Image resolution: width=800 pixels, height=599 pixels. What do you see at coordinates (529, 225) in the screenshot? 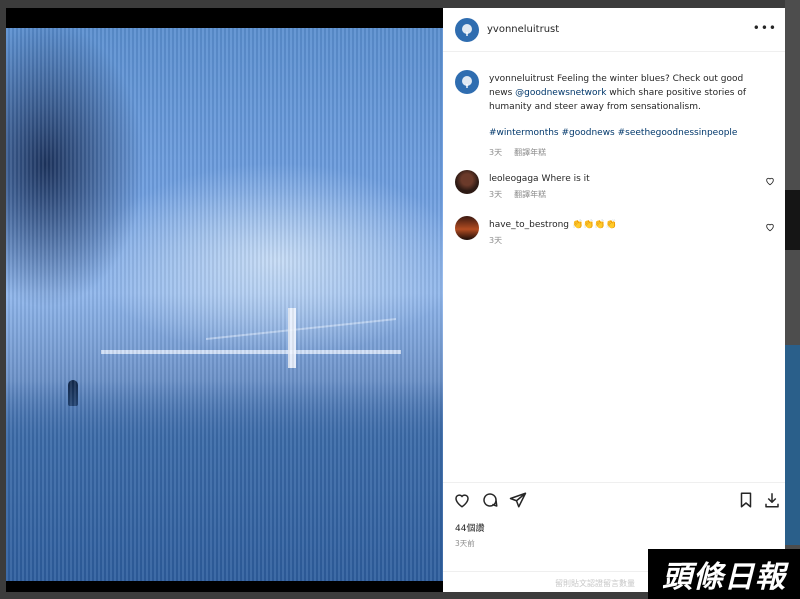
I see `comment-username: have_to_bestrong` at bounding box center [529, 225].